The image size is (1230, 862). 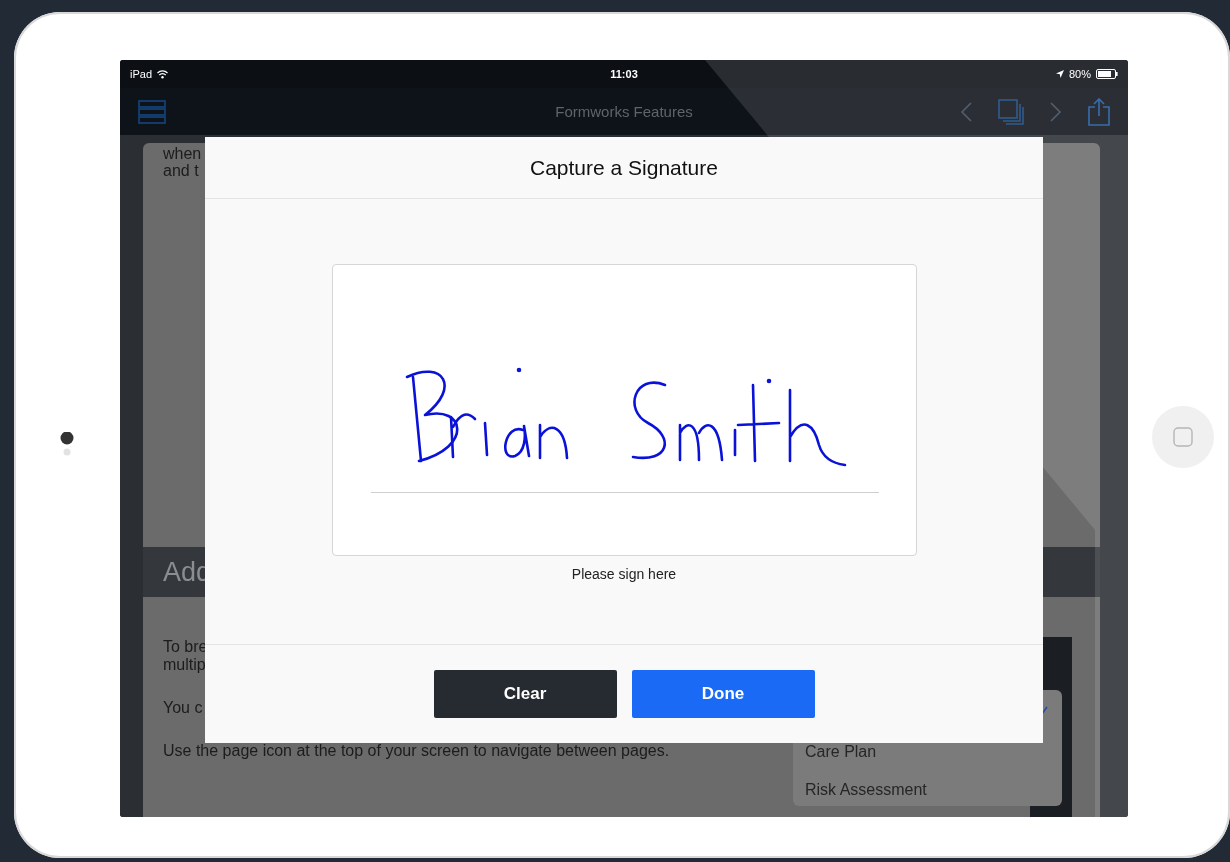 I want to click on square-icon, so click(x=1183, y=437).